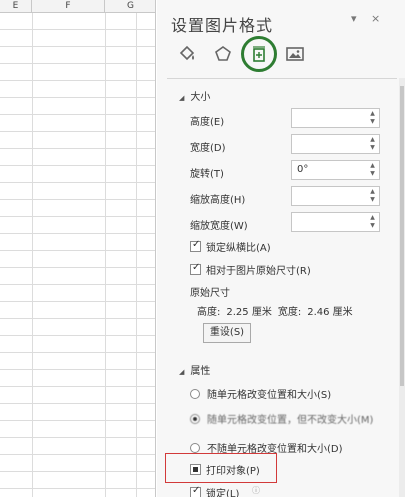 Image resolution: width=405 pixels, height=497 pixels. What do you see at coordinates (258, 271) in the screenshot?
I see `relative-original-size-label: 相对于图片原始尺寸(R)` at bounding box center [258, 271].